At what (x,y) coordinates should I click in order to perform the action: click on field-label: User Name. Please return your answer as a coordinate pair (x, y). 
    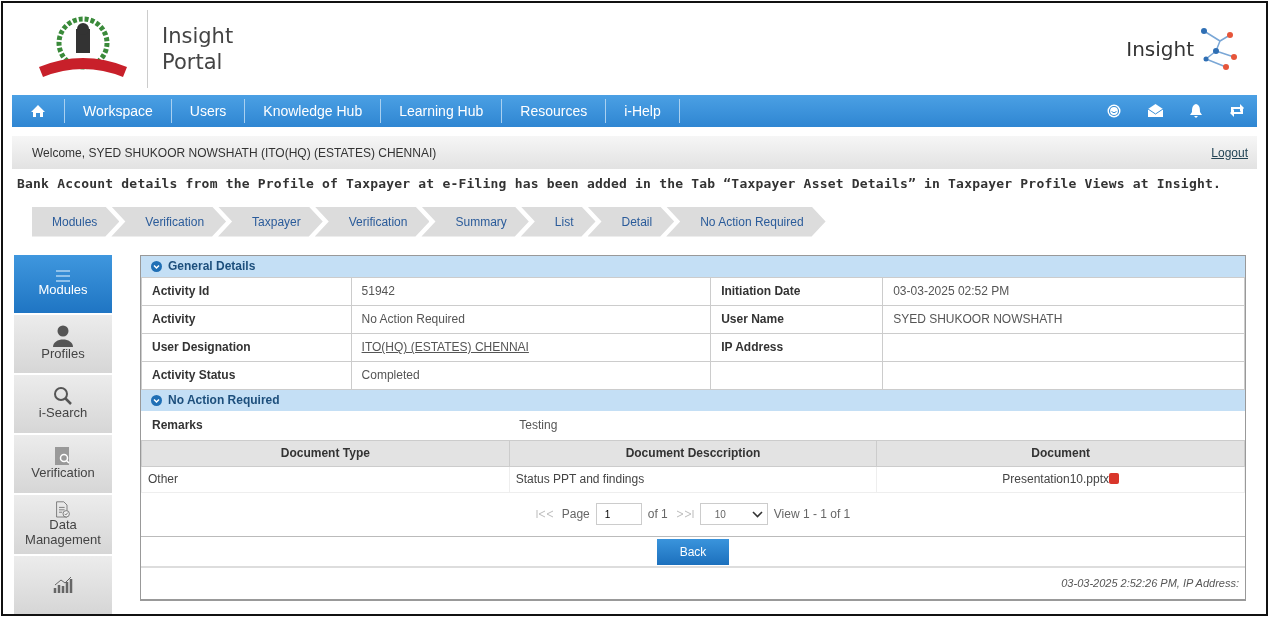
    Looking at the image, I should click on (796, 319).